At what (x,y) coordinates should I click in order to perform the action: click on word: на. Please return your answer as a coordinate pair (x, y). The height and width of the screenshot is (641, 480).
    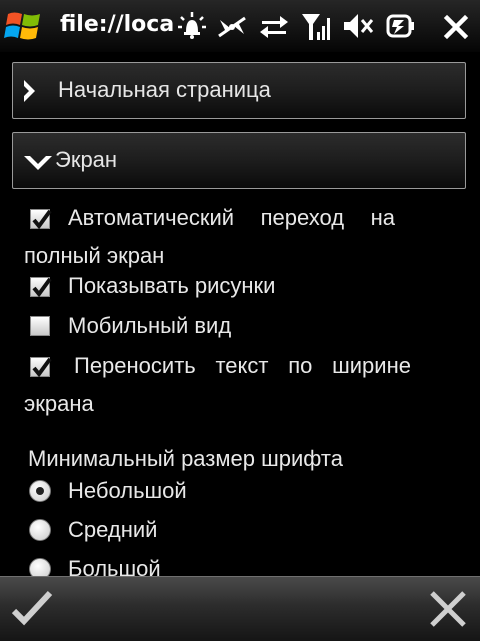
    Looking at the image, I should click on (382, 217).